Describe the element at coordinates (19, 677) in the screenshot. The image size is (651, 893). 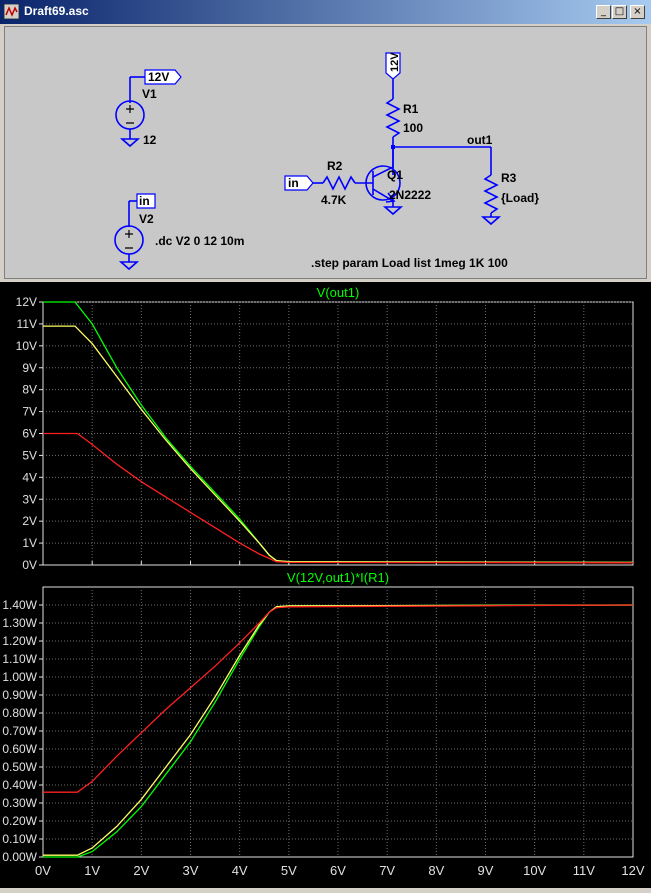
I see `y-tick-label: 1.00W` at that location.